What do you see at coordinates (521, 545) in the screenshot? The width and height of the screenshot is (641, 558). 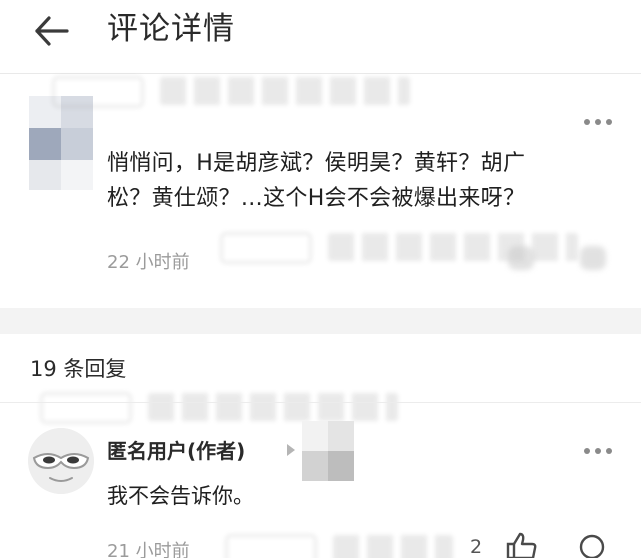 I see `thumbs-up-icon` at bounding box center [521, 545].